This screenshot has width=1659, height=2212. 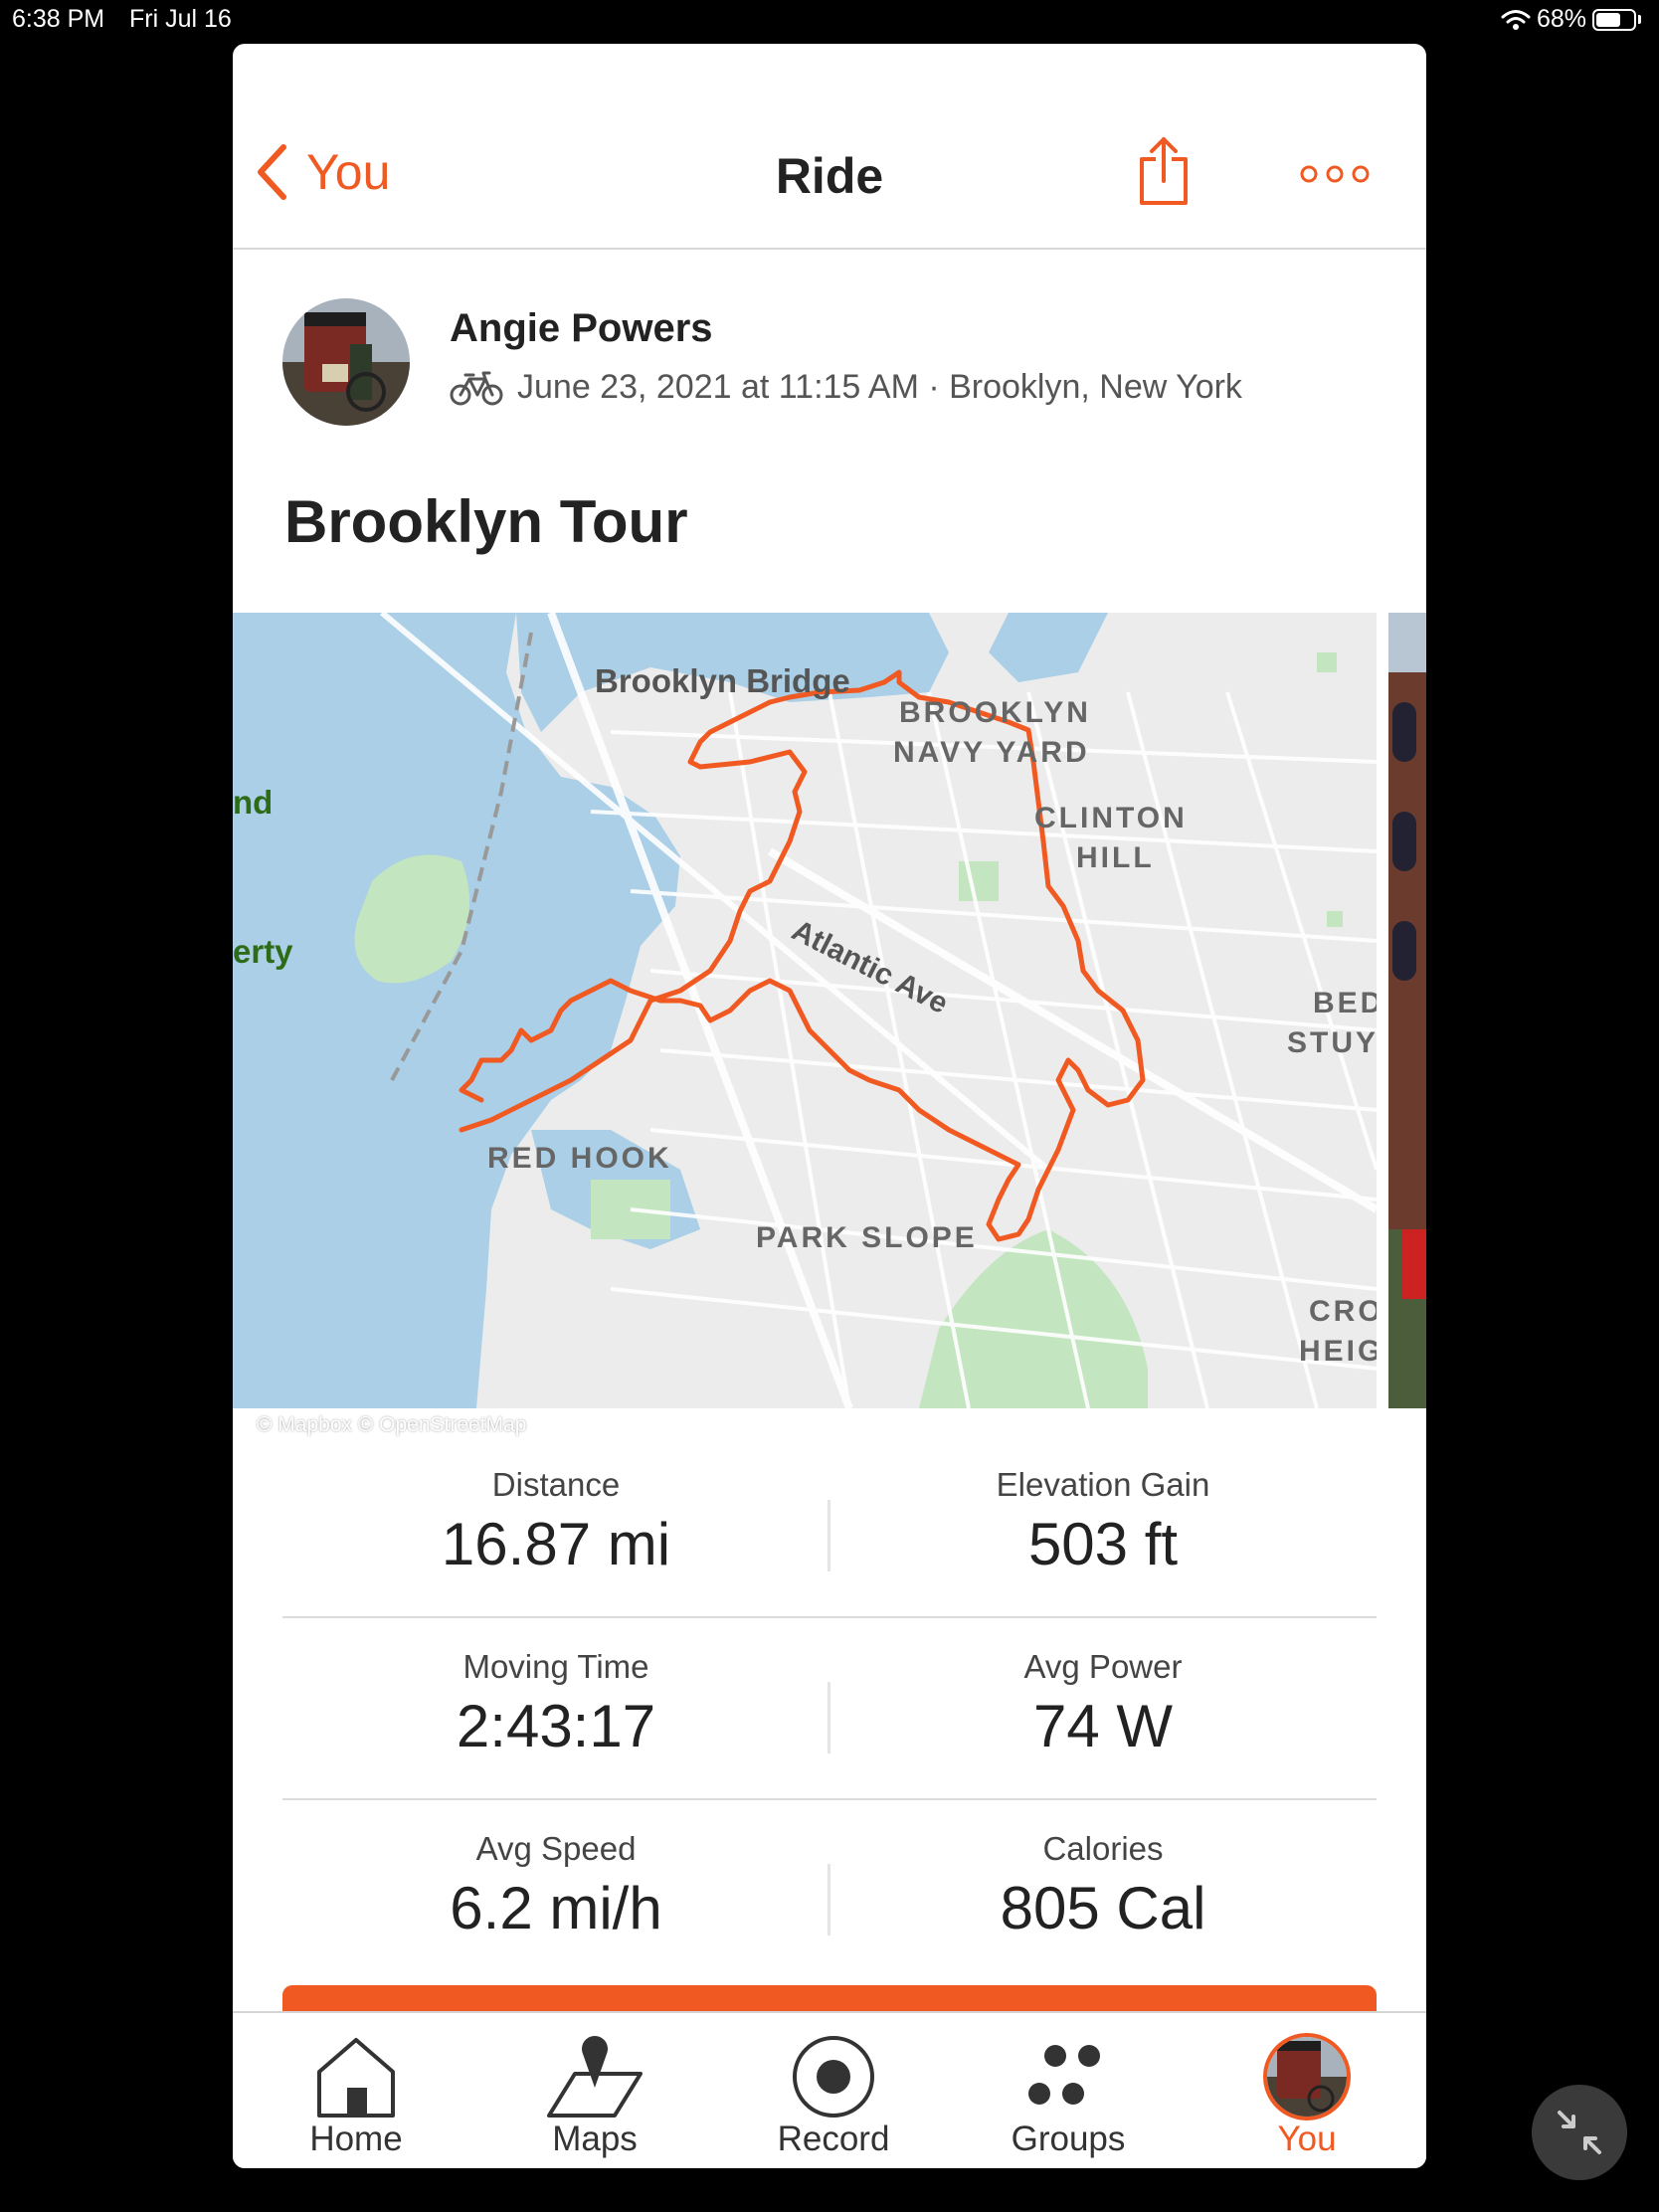 I want to click on stat-moving-time: Moving Time 2:43:17, so click(x=556, y=1708).